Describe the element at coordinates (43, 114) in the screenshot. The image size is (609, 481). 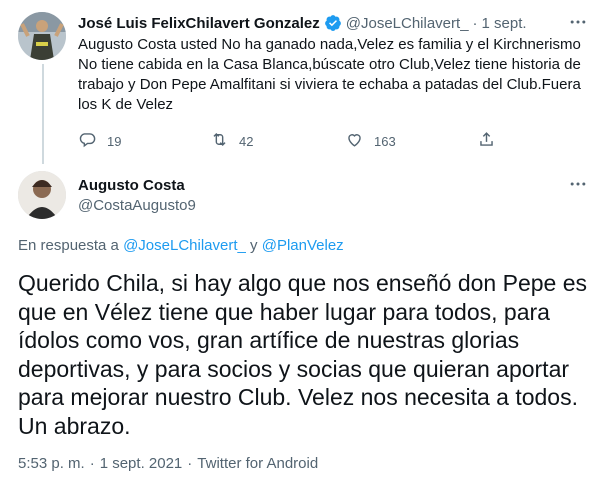
I see `thread-line` at that location.